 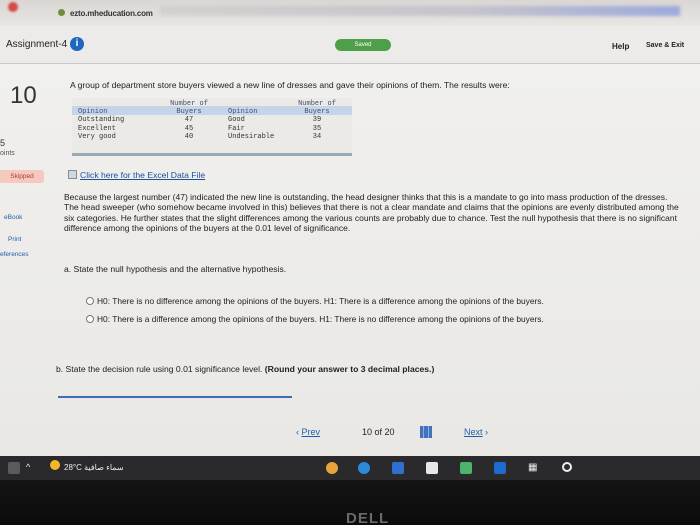 What do you see at coordinates (97, 136) in the screenshot?
I see `table-cell: Very good` at bounding box center [97, 136].